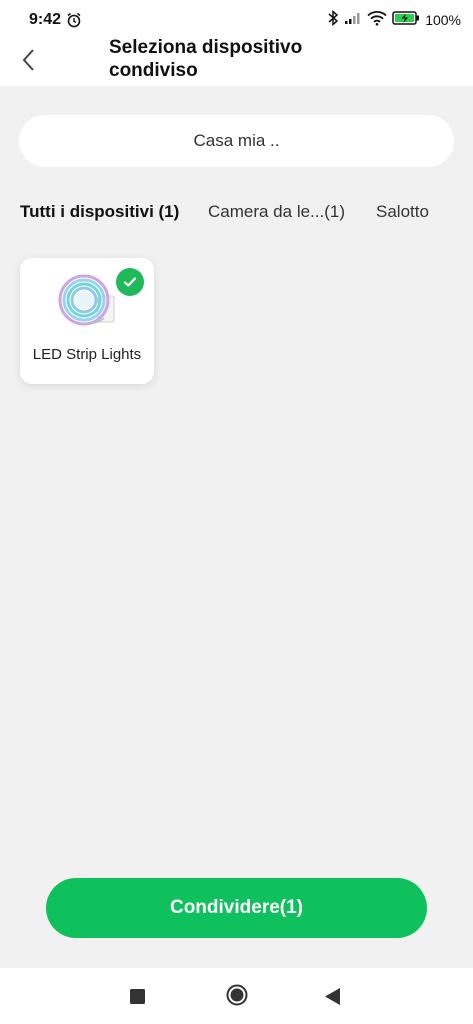 The width and height of the screenshot is (473, 1024). I want to click on battery-charging-icon, so click(406, 20).